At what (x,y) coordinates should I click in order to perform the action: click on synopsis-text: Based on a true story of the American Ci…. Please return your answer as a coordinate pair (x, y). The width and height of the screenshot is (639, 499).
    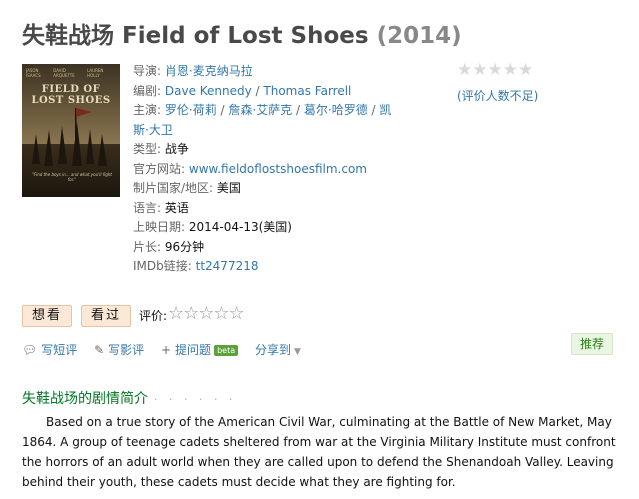
    Looking at the image, I should click on (319, 452).